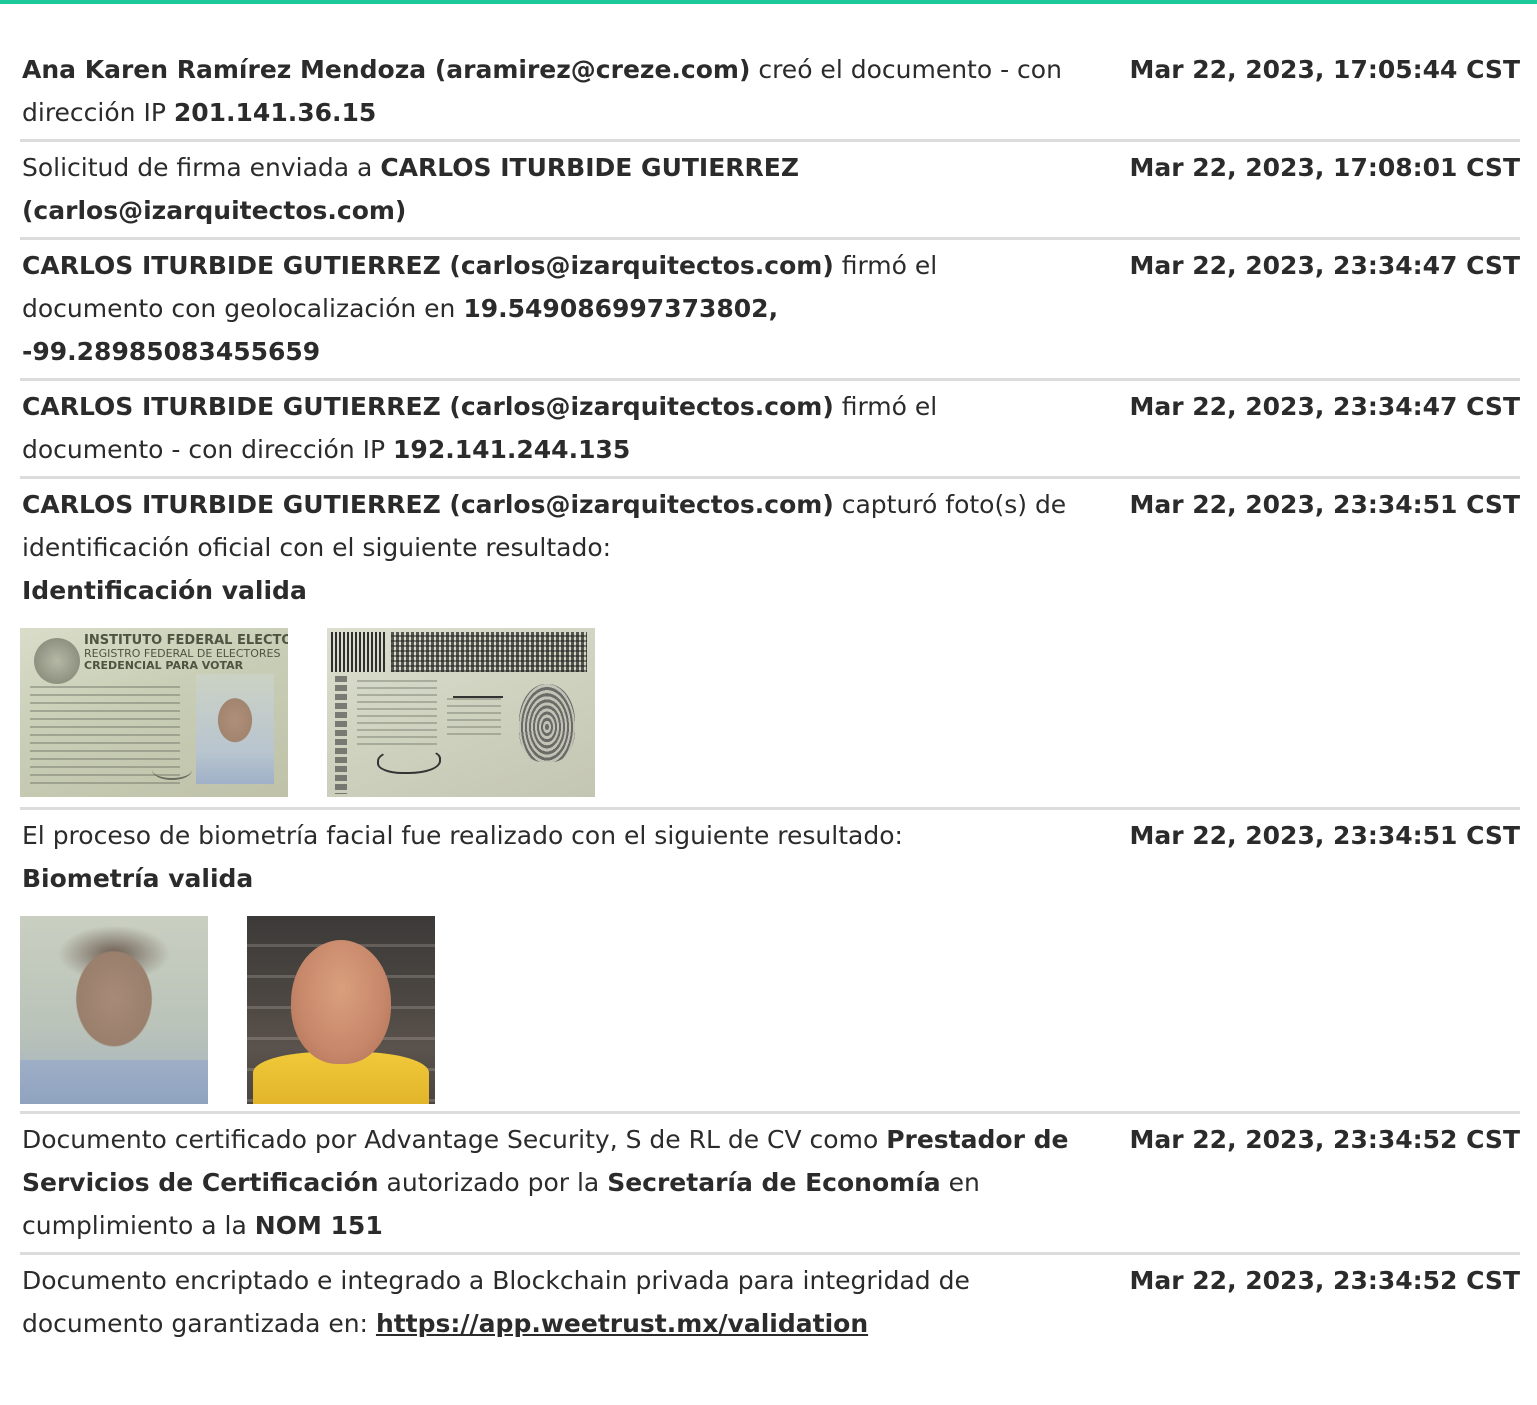  I want to click on fingerprint-icon, so click(547, 723).